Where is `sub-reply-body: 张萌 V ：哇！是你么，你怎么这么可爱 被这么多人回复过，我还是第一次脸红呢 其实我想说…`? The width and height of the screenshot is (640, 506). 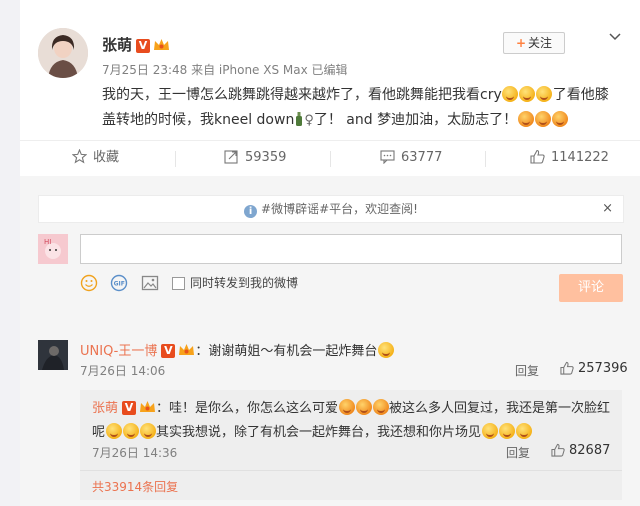
sub-reply-body: 张萌 V ：哇！是你么，你怎么这么可爱 被这么多人回复过，我还是第一次脸红呢 其实我想说… is located at coordinates (352, 421).